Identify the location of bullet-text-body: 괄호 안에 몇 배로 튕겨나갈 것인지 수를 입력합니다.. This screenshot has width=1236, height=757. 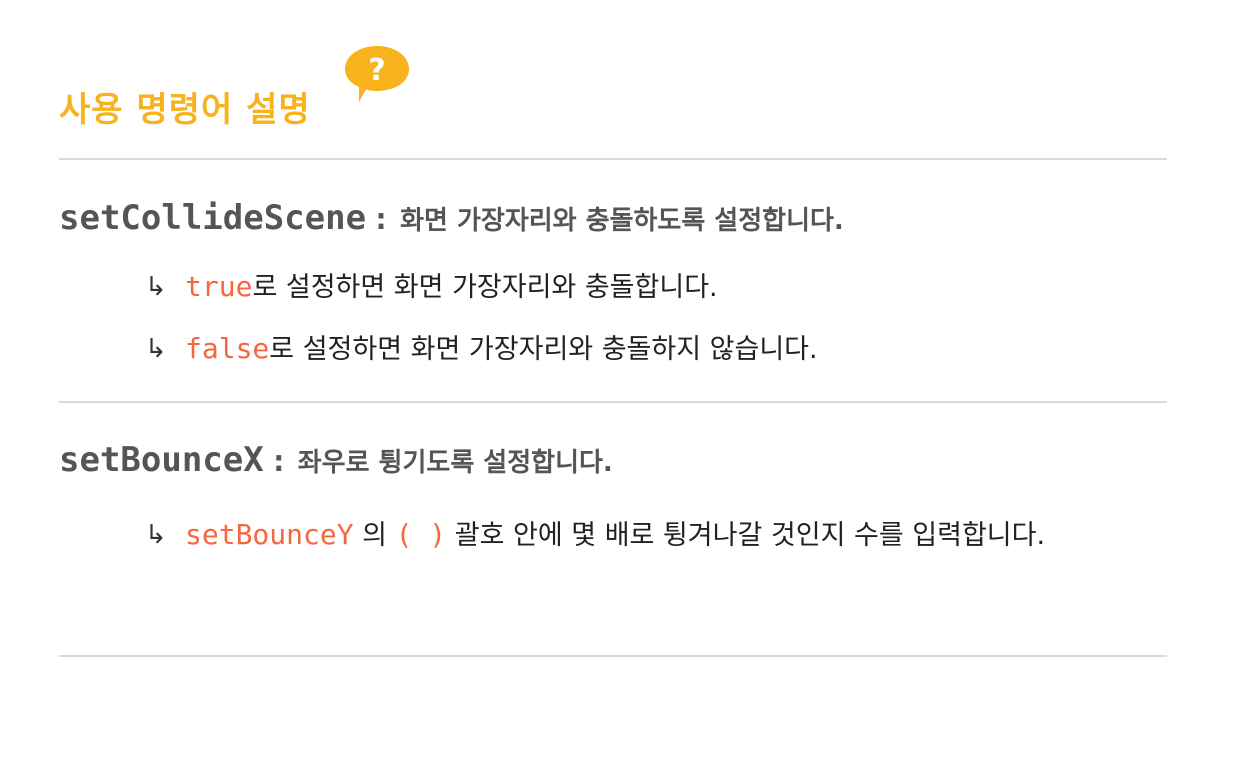
(746, 535).